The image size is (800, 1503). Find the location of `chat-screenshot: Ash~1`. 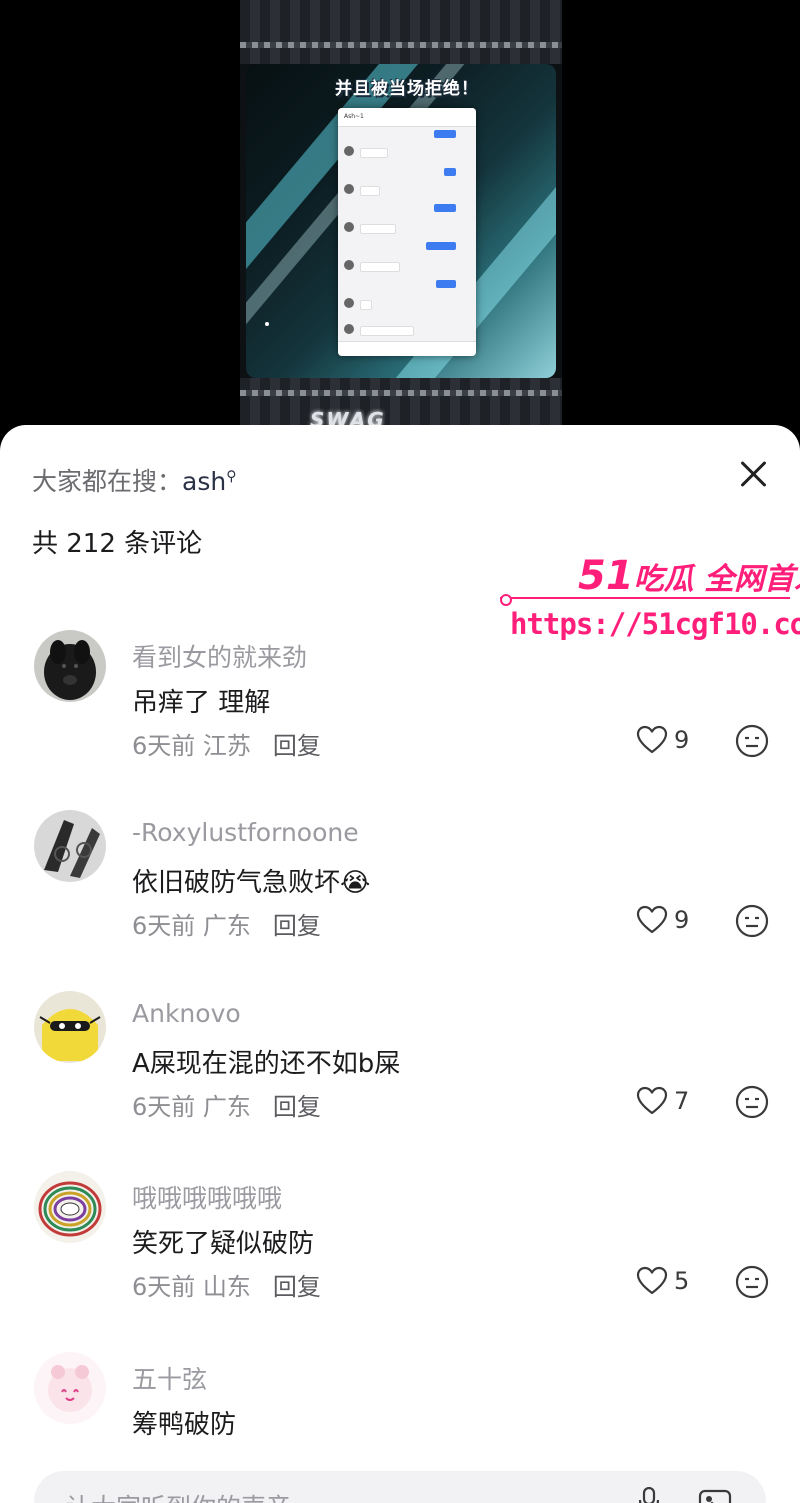

chat-screenshot: Ash~1 is located at coordinates (407, 232).